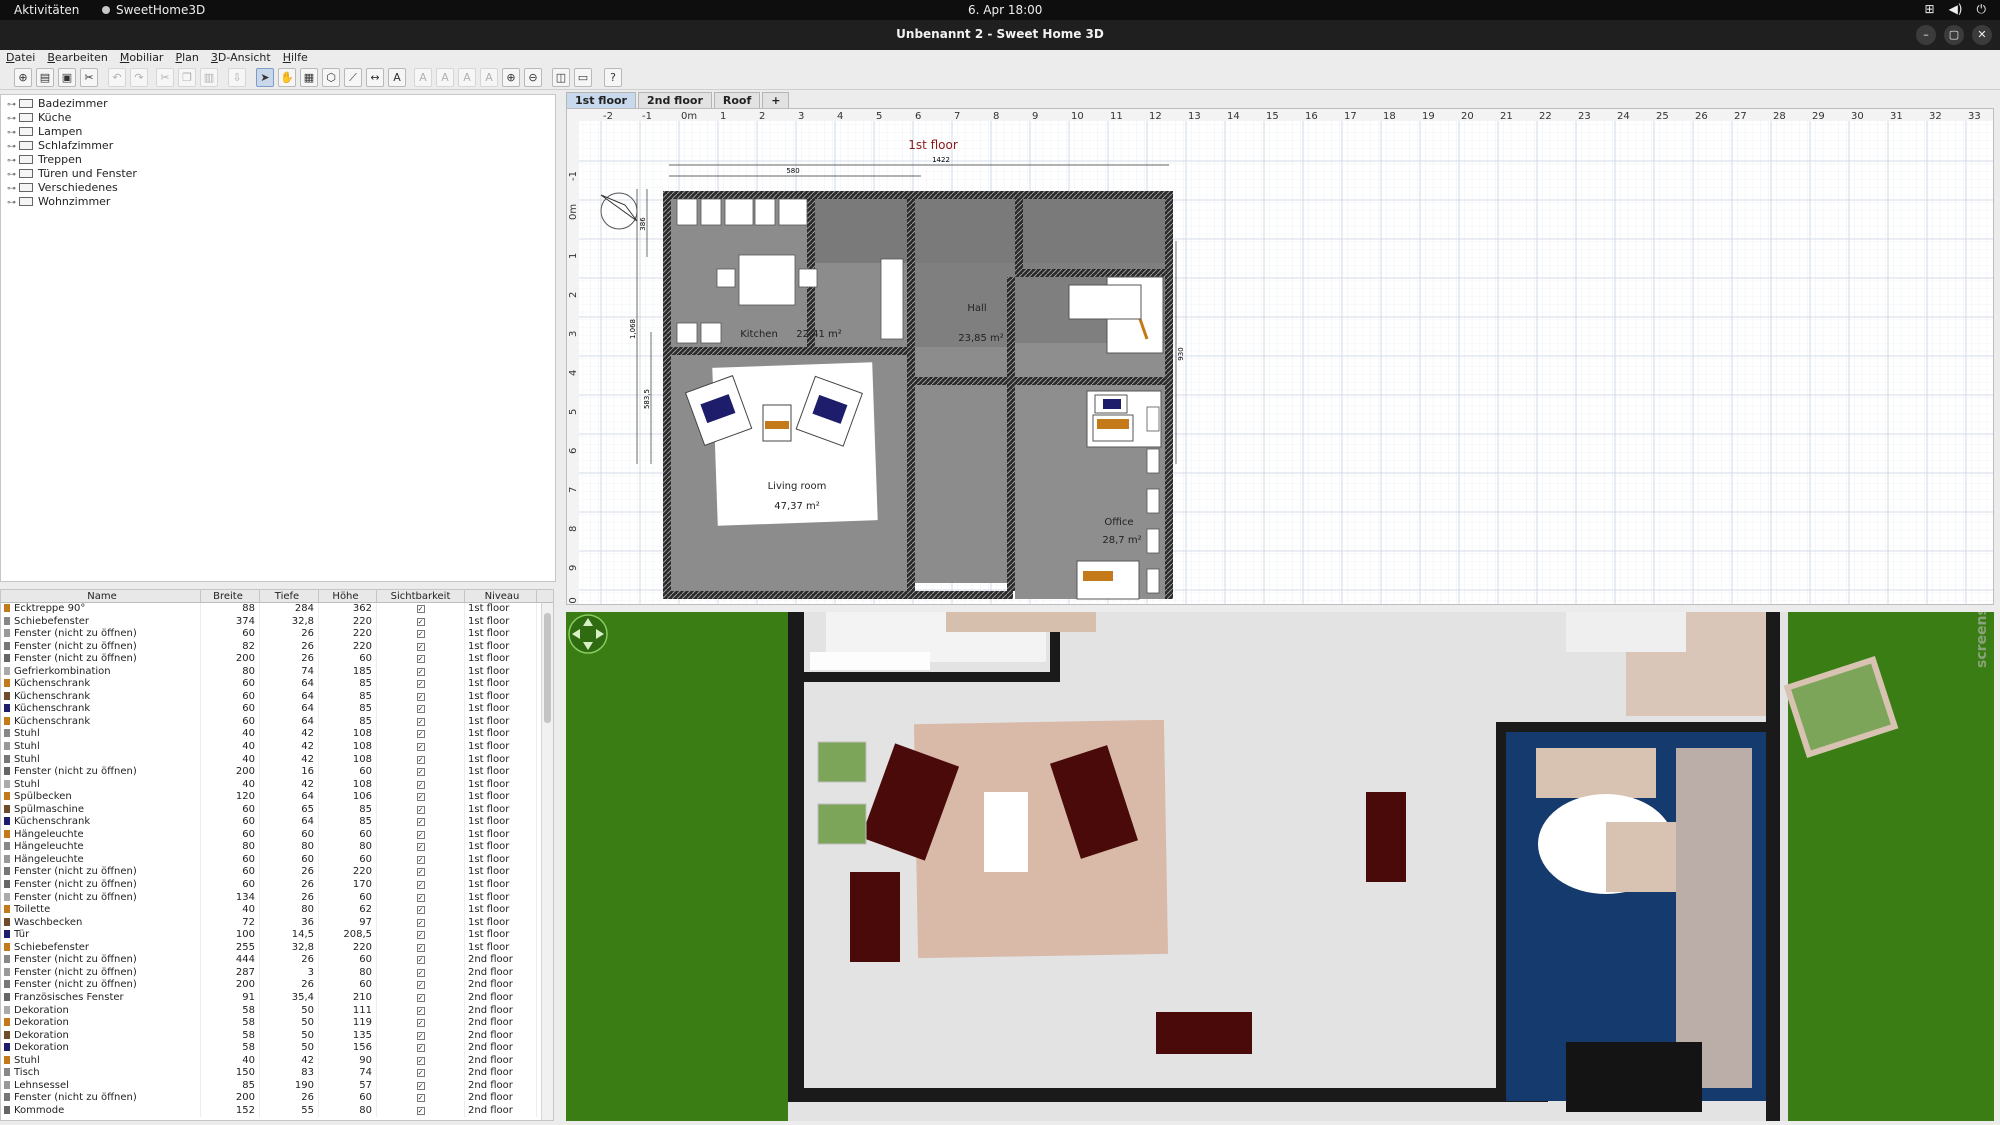 The image size is (2000, 1125). Describe the element at coordinates (445, 77) in the screenshot. I see `text-style-2-icon: A` at that location.